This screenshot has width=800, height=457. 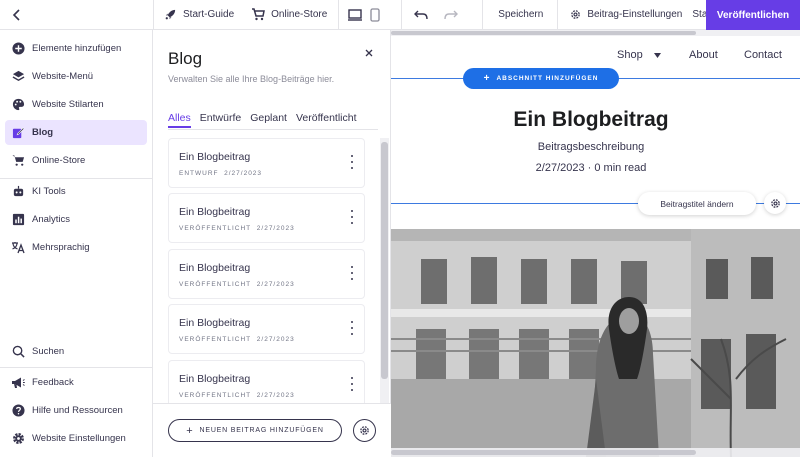 I want to click on redo-button, so click(x=454, y=15).